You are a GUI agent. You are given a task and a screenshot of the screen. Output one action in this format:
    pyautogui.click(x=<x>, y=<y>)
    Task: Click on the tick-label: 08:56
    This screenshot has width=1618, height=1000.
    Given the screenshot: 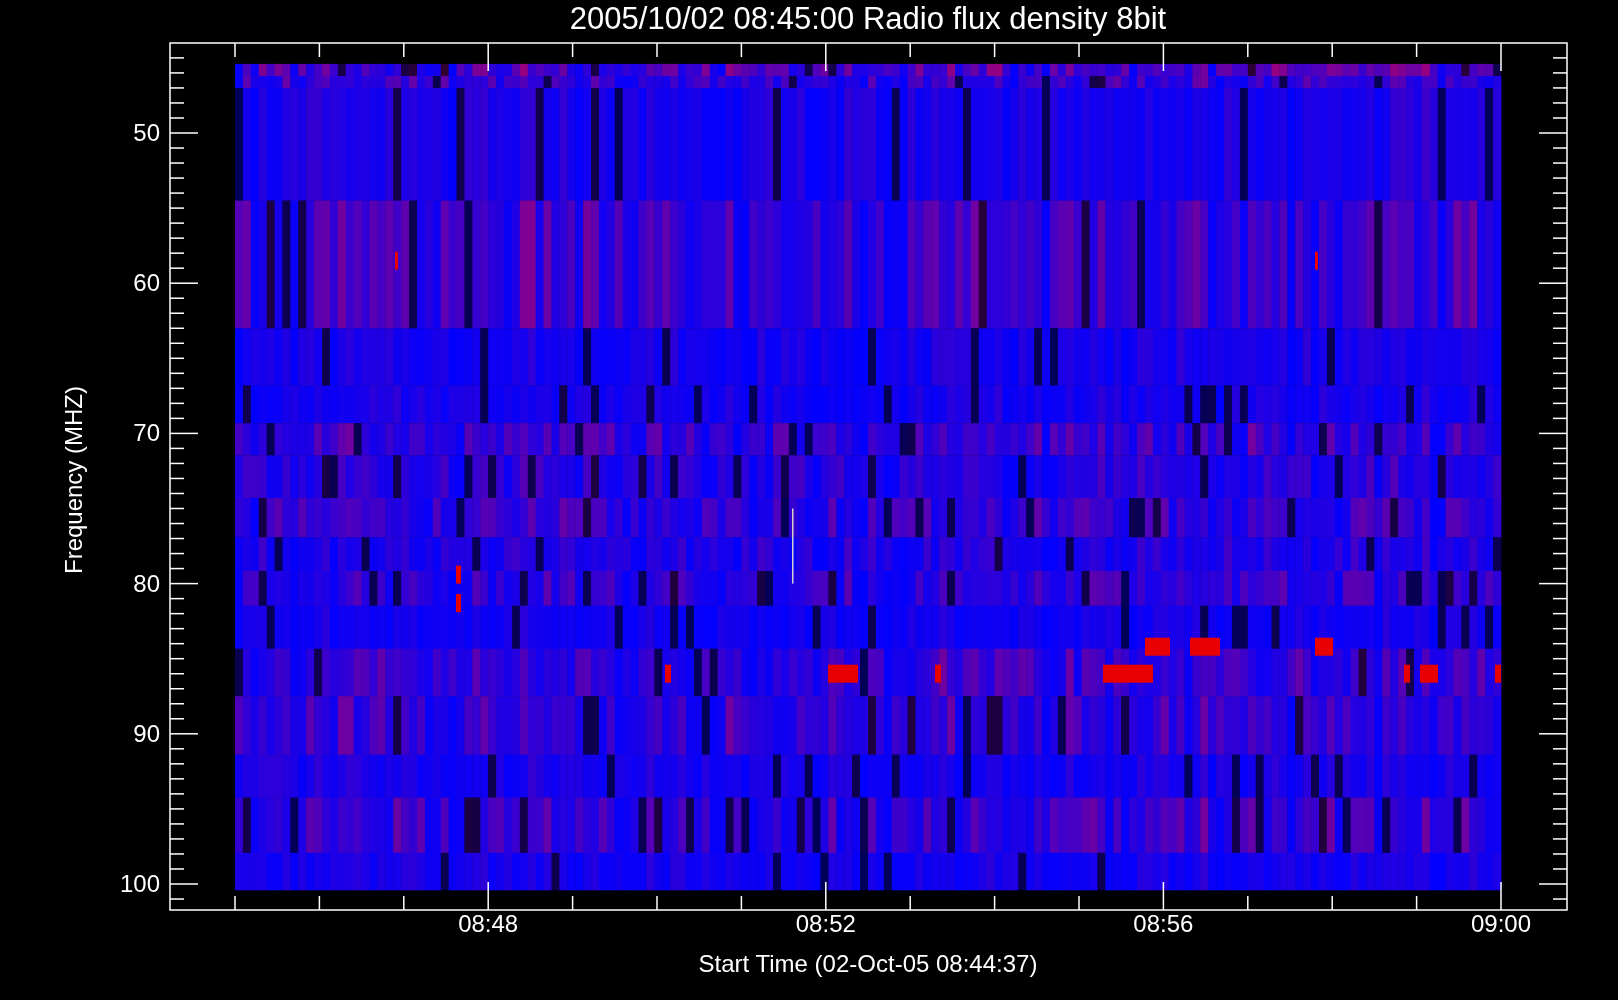 What is the action you would take?
    pyautogui.click(x=1163, y=924)
    